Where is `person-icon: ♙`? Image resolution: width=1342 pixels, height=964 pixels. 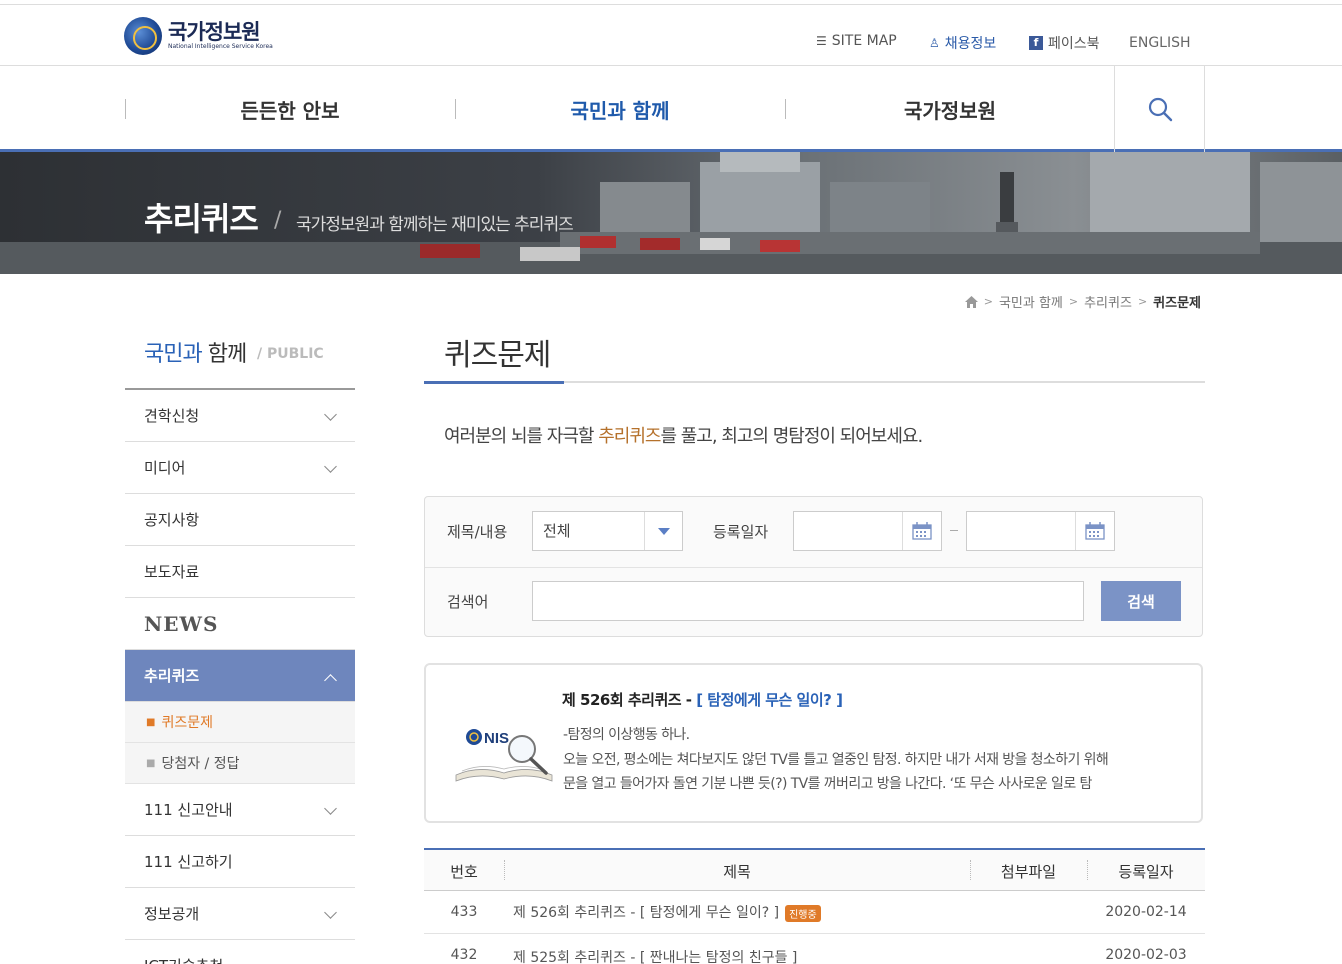 person-icon: ♙ is located at coordinates (934, 43).